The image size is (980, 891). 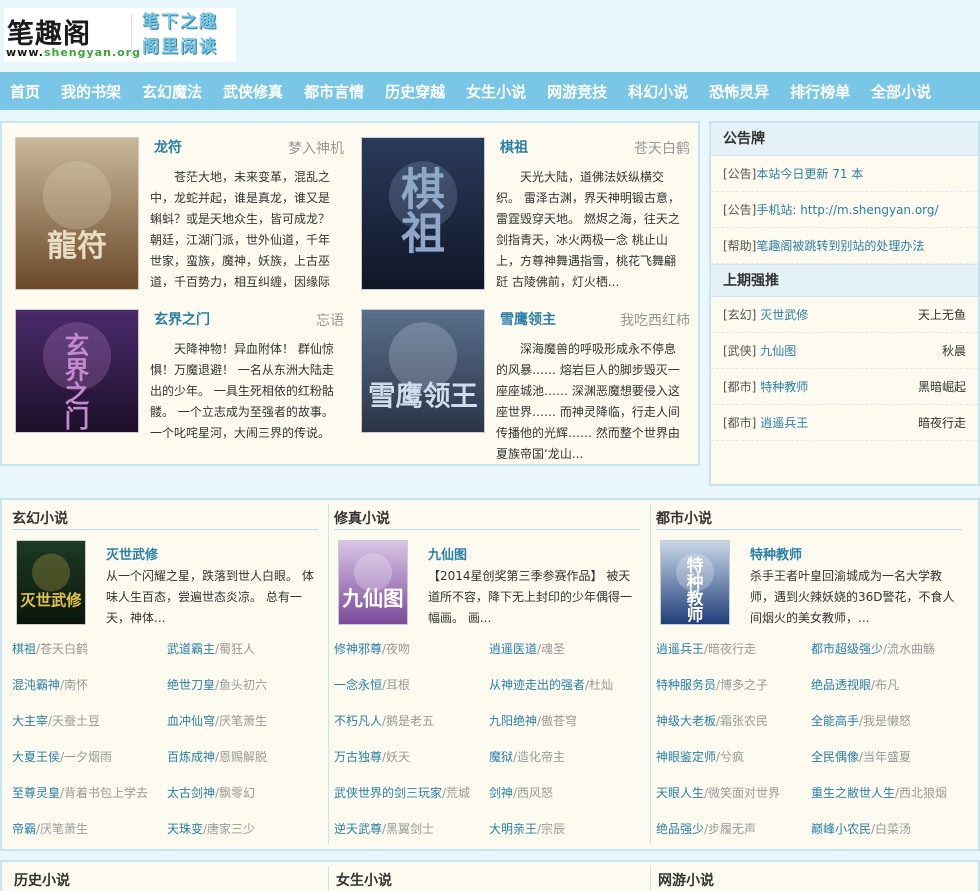 What do you see at coordinates (36, 685) in the screenshot?
I see `book-title-link: 混沌霸神` at bounding box center [36, 685].